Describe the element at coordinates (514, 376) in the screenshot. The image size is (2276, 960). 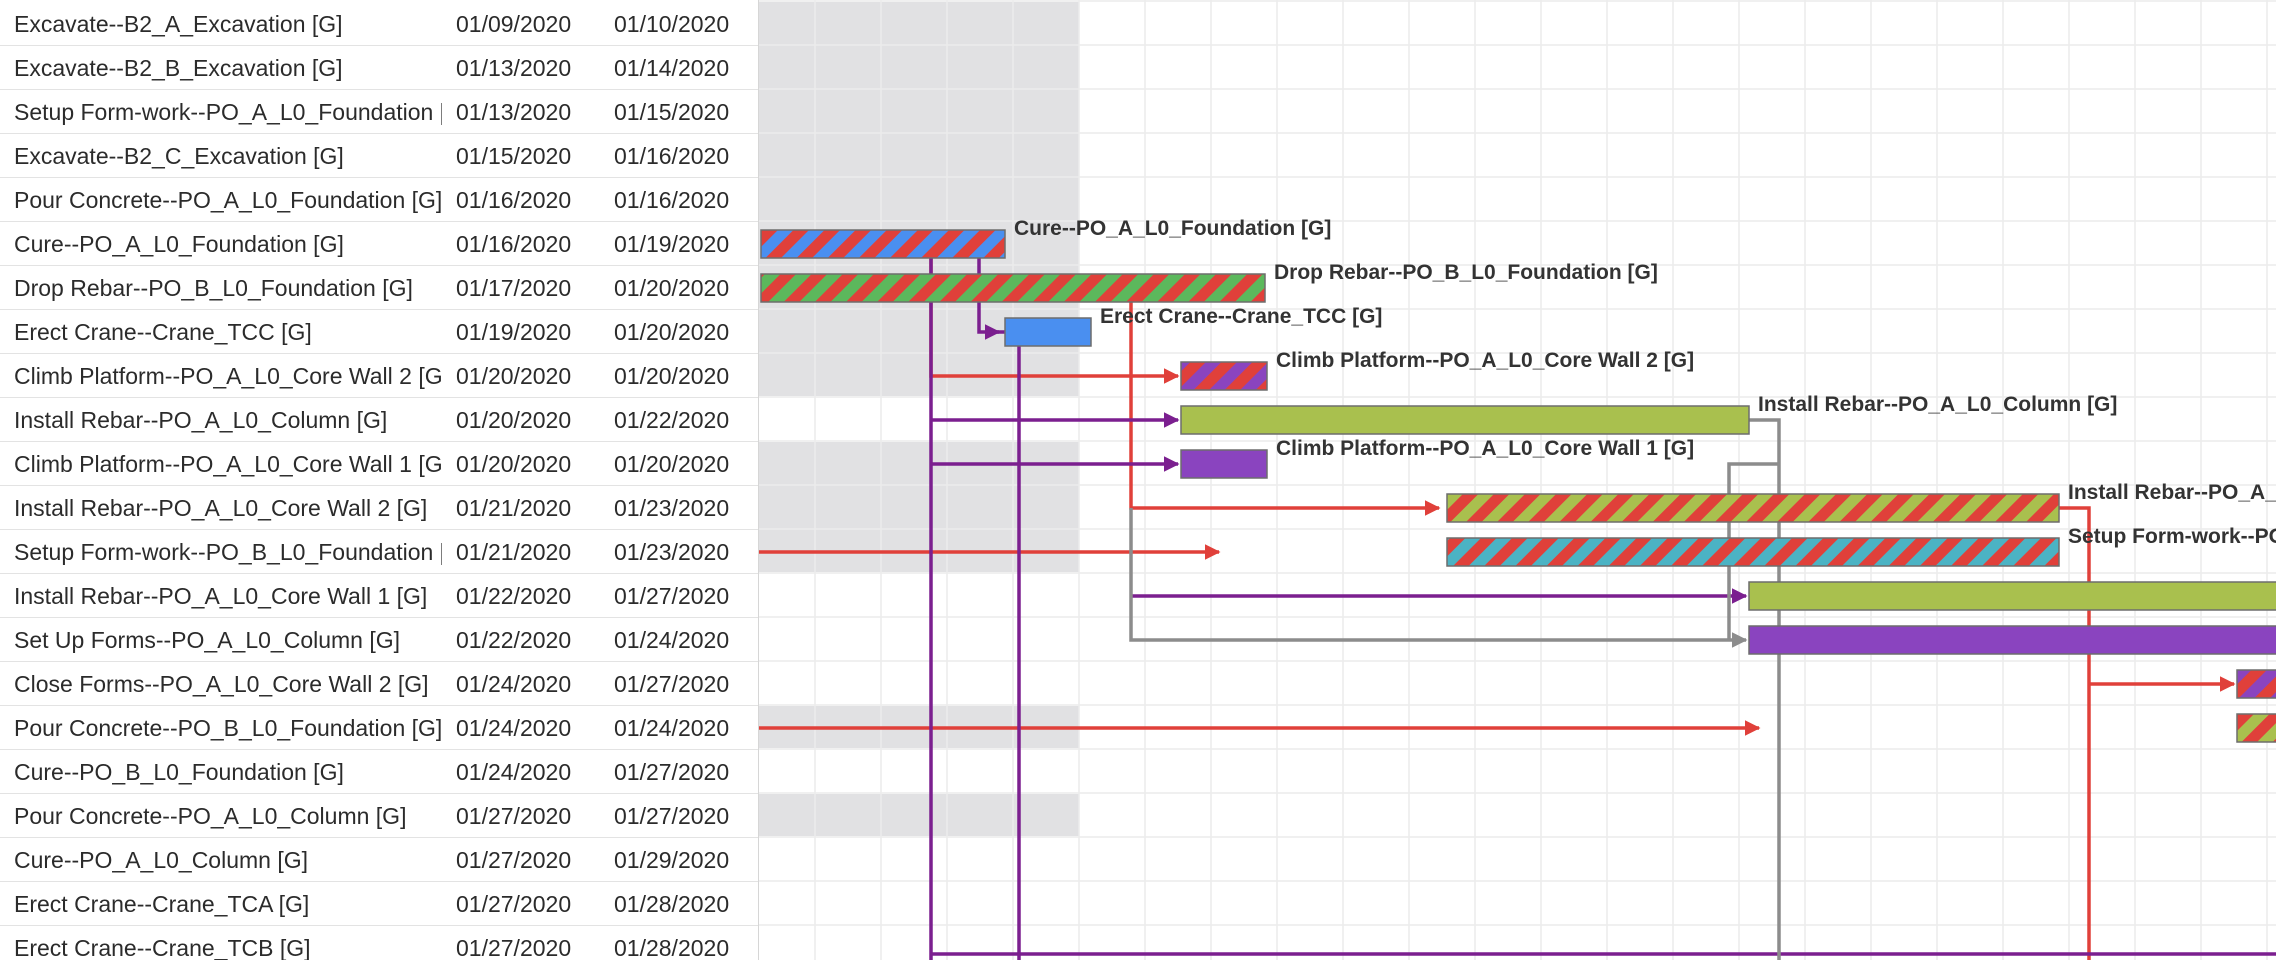
I see `task-start-date: 01/20/2020` at that location.